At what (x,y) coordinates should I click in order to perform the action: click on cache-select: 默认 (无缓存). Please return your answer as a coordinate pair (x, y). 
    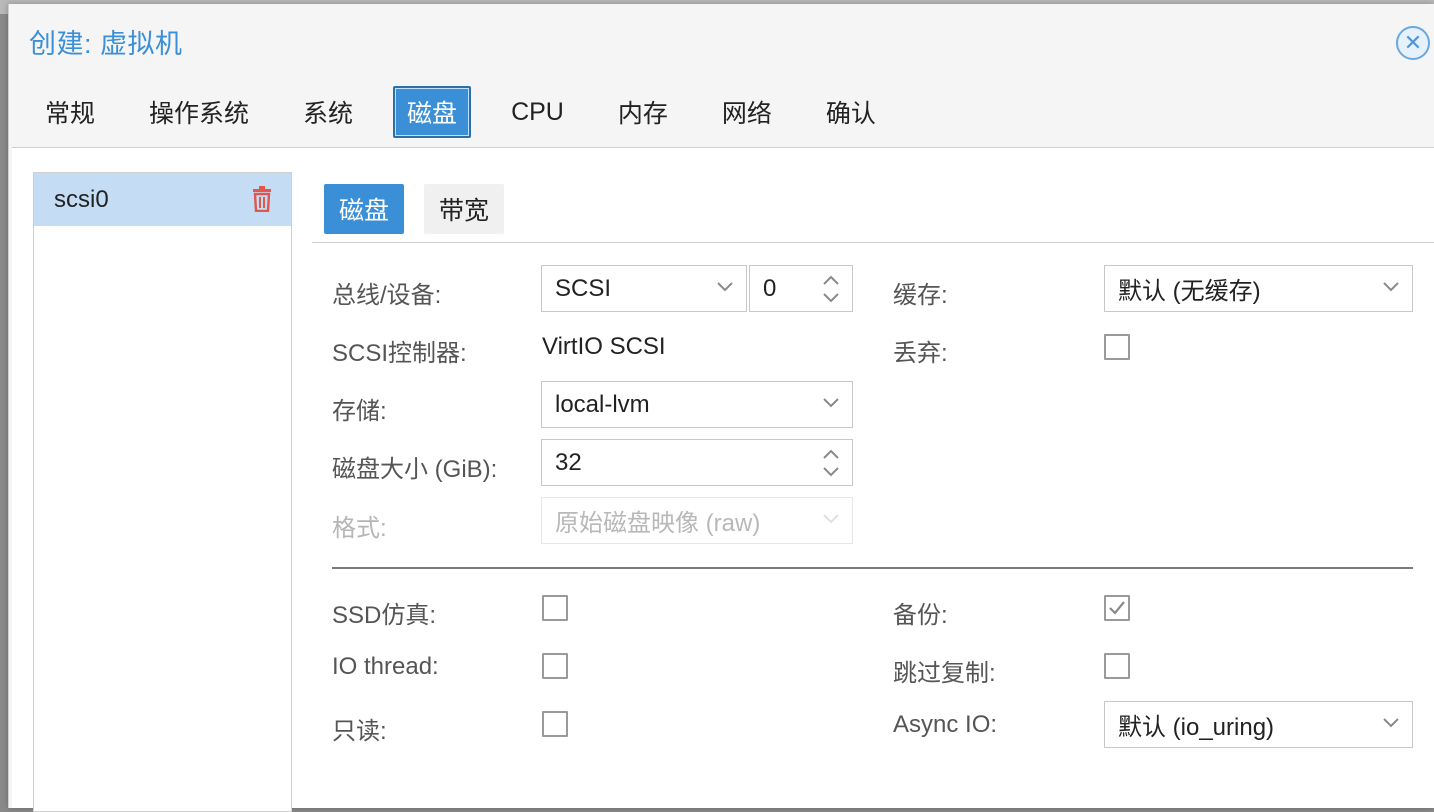
    Looking at the image, I should click on (1258, 288).